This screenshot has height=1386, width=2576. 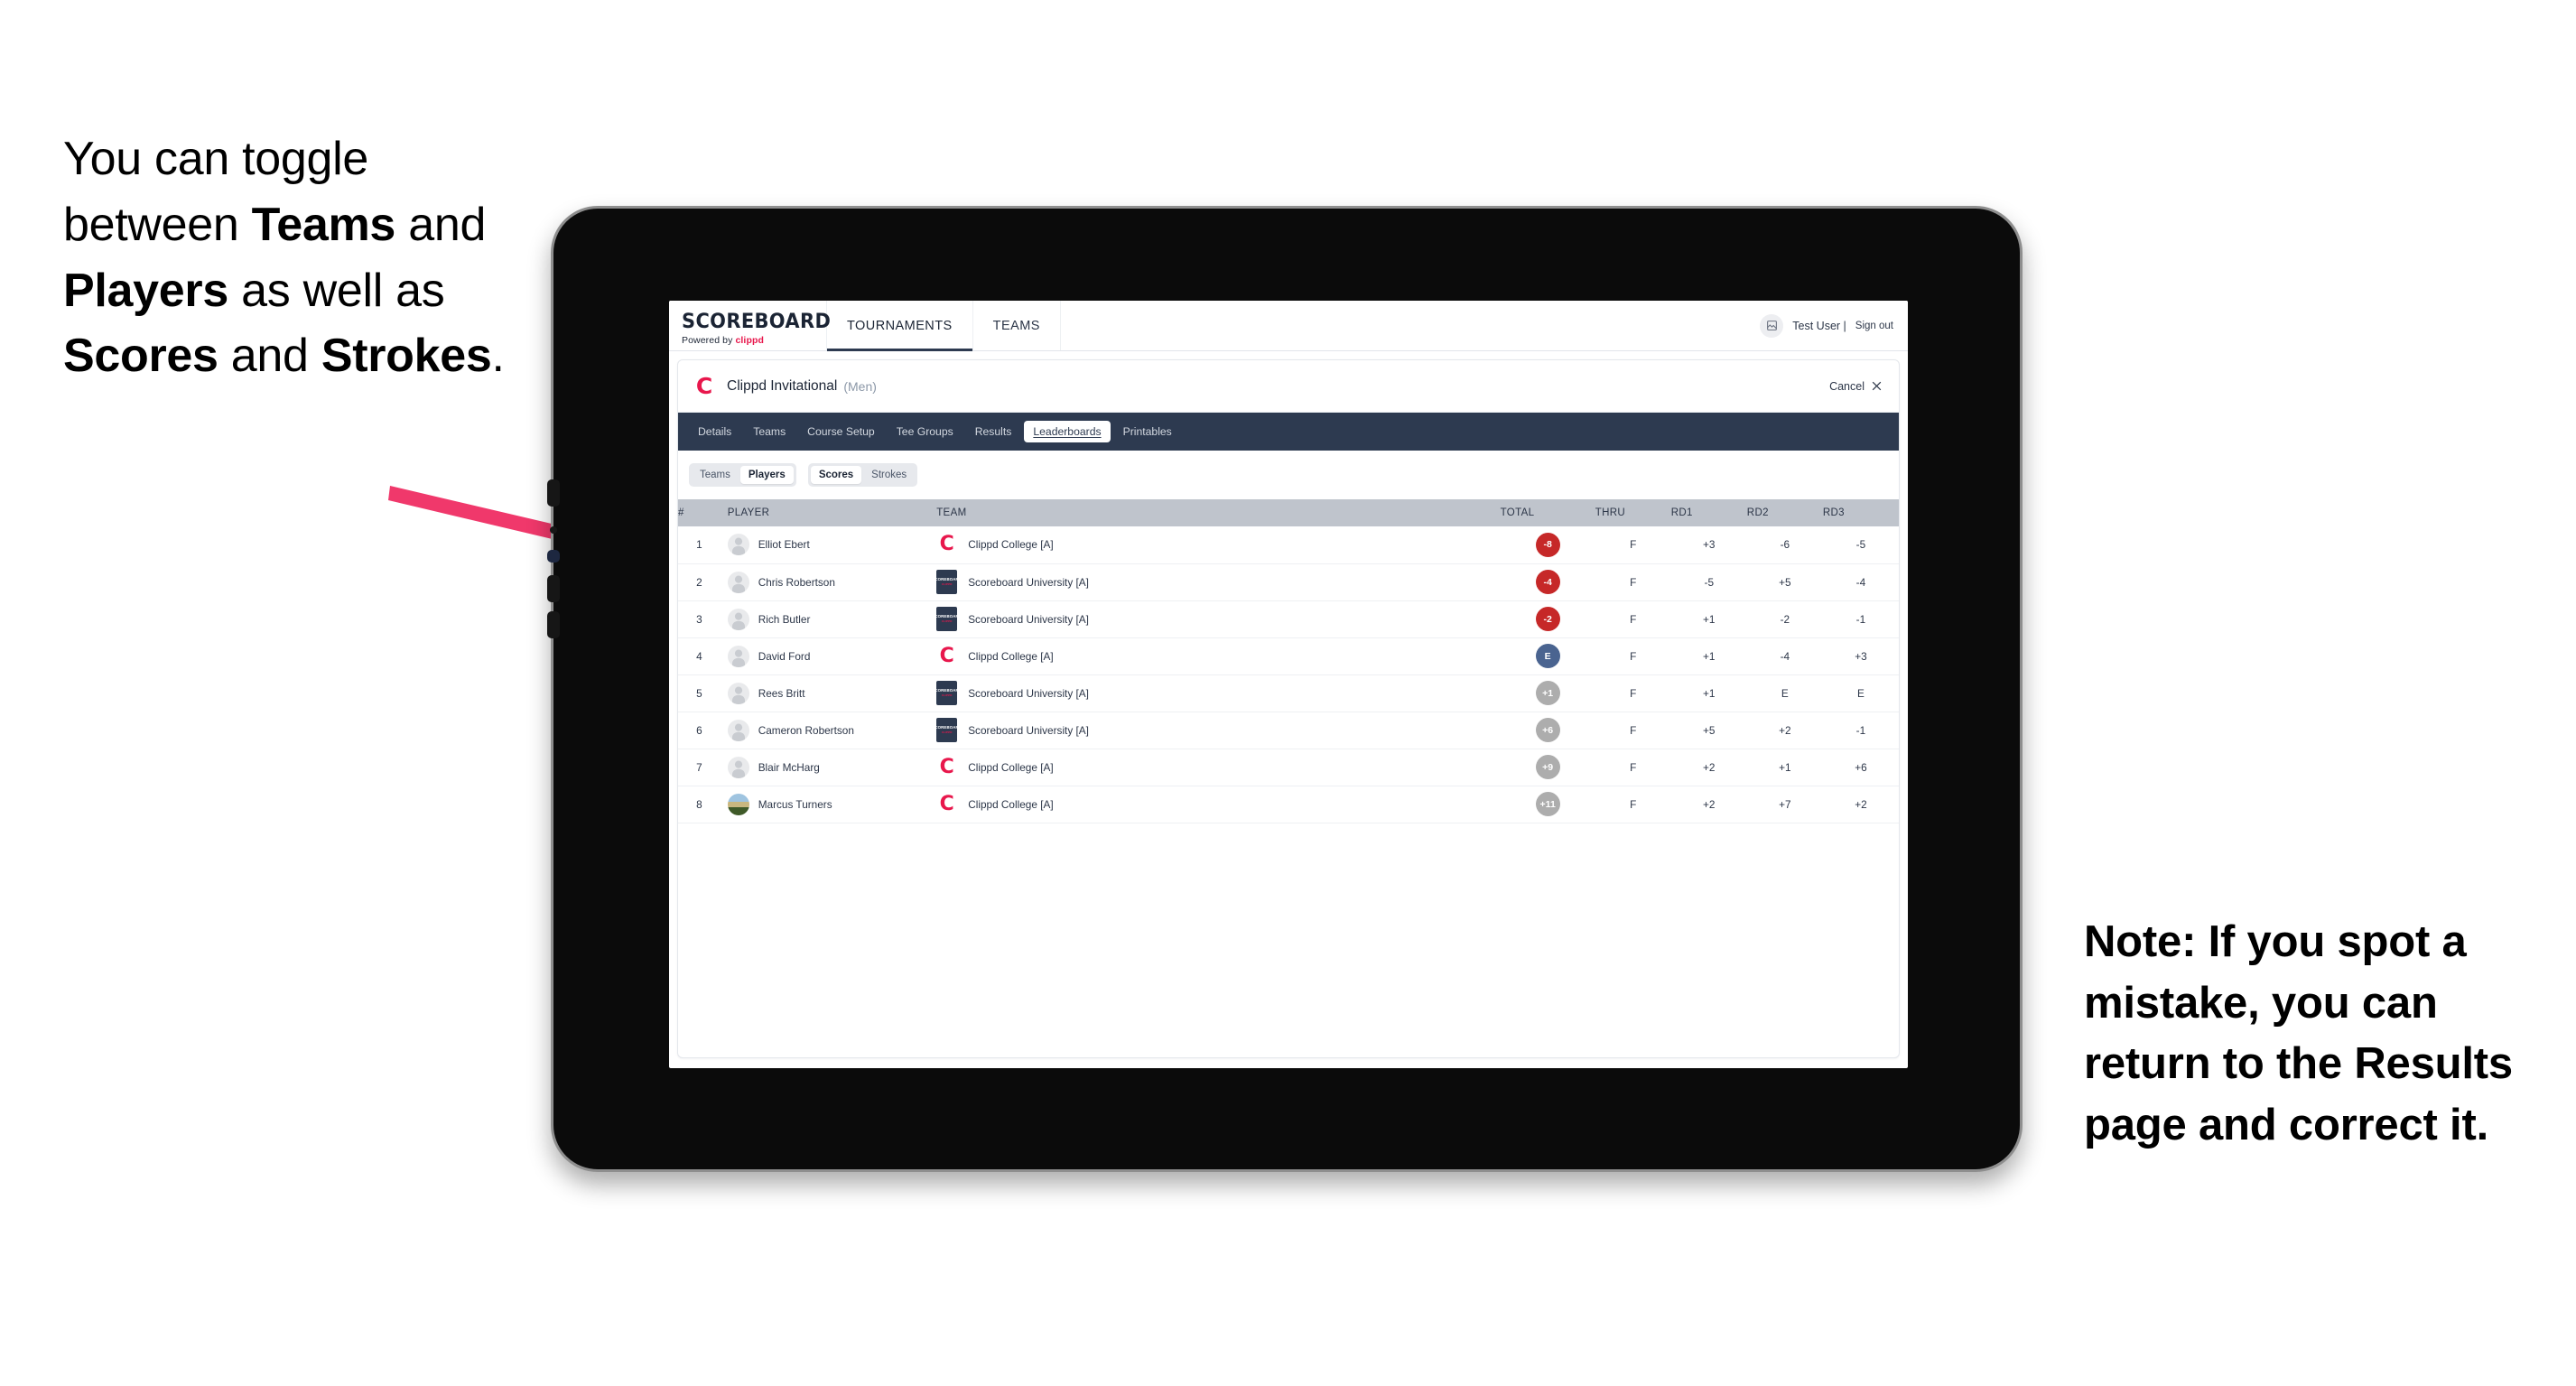 I want to click on cell-rd1: -5, so click(x=1708, y=582).